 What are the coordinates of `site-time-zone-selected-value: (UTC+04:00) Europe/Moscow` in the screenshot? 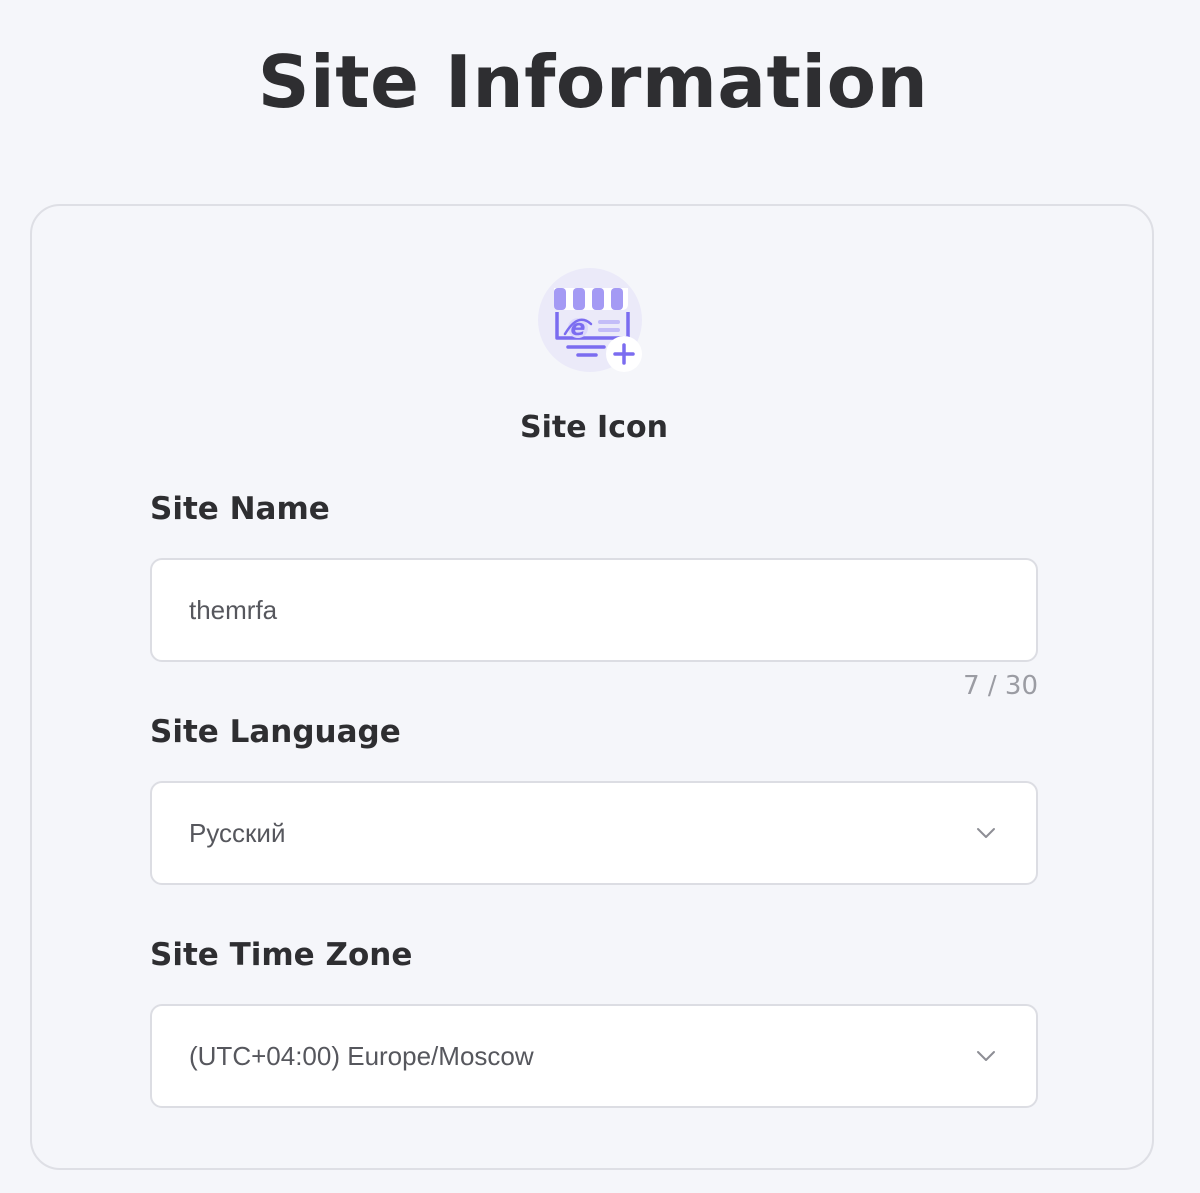 It's located at (361, 1056).